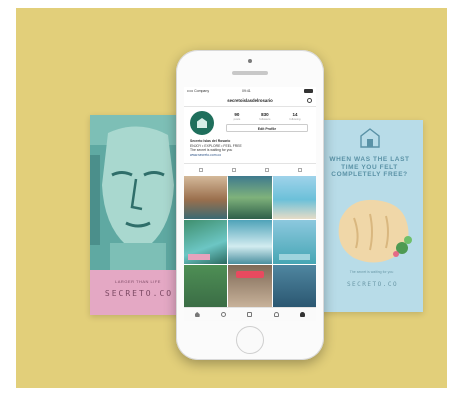  Describe the element at coordinates (276, 314) in the screenshot. I see `heart-icon` at that location.